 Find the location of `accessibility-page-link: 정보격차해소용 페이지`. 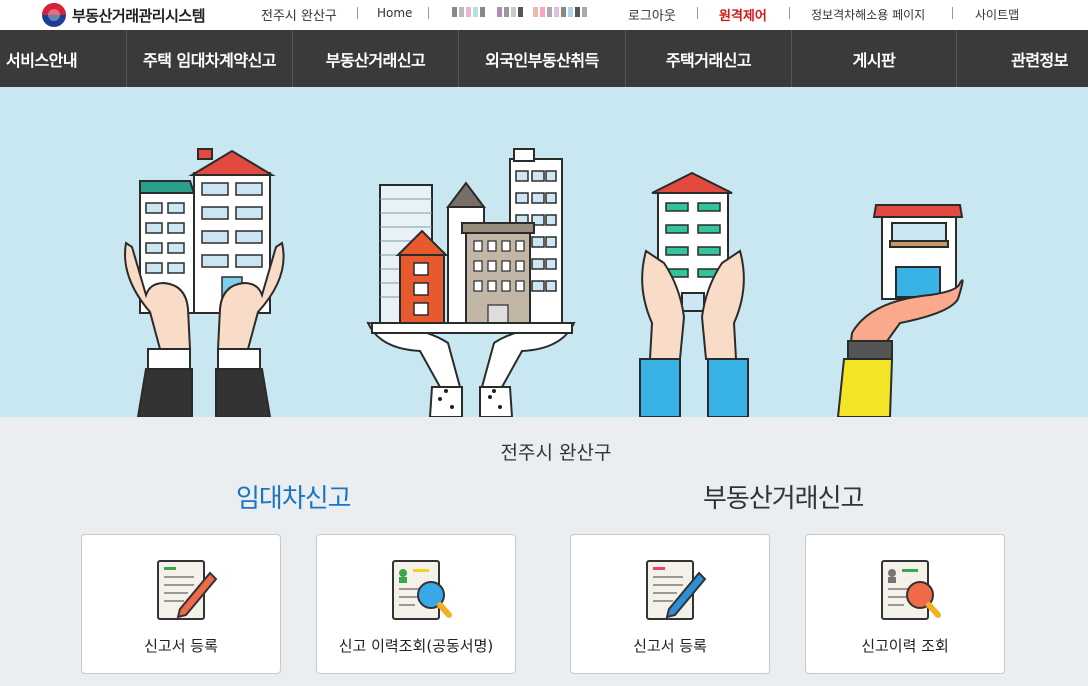

accessibility-page-link: 정보격차해소용 페이지 is located at coordinates (868, 14).